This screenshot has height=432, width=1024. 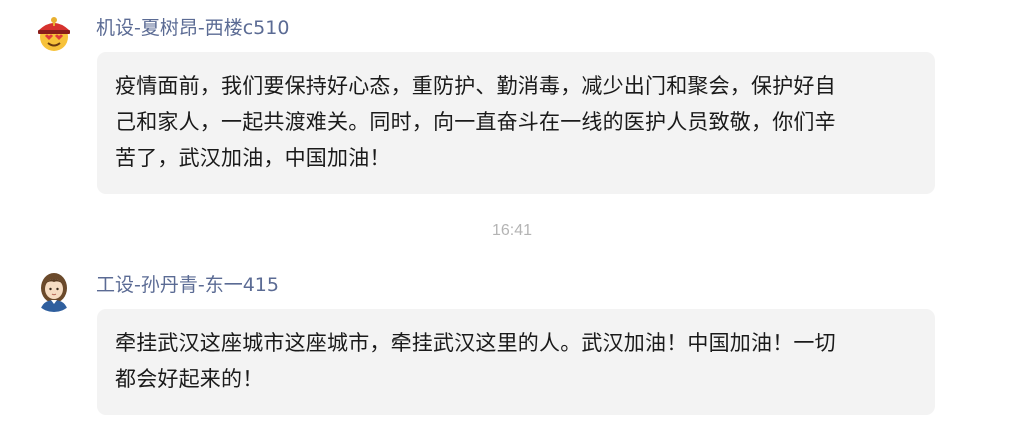 I want to click on sender-name: 工设-孙丹青-东一415, so click(x=187, y=285).